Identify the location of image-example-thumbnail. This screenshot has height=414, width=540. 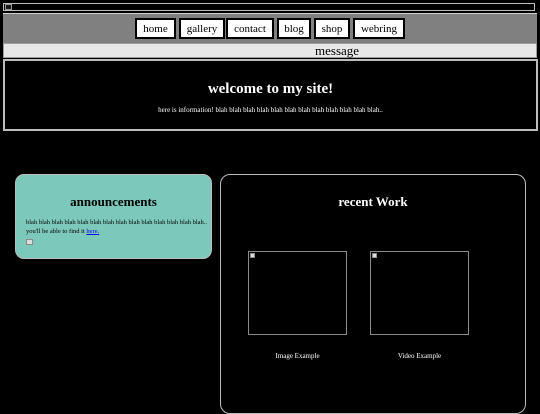
(297, 293).